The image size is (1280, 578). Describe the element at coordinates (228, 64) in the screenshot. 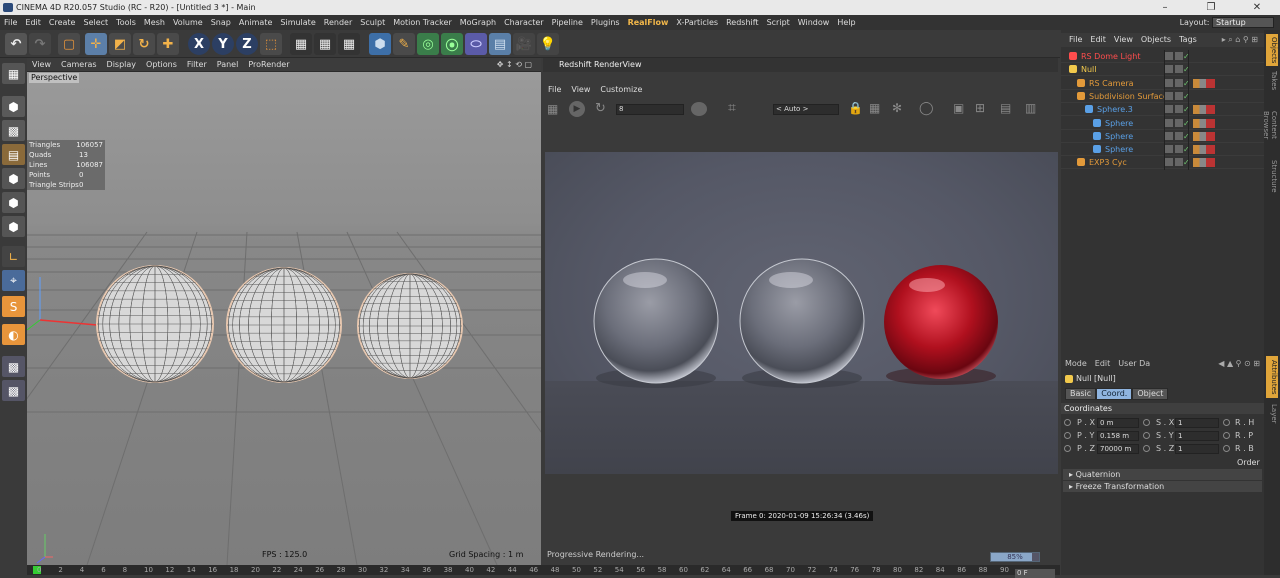

I see `viewport-menu-panel: Panel` at that location.